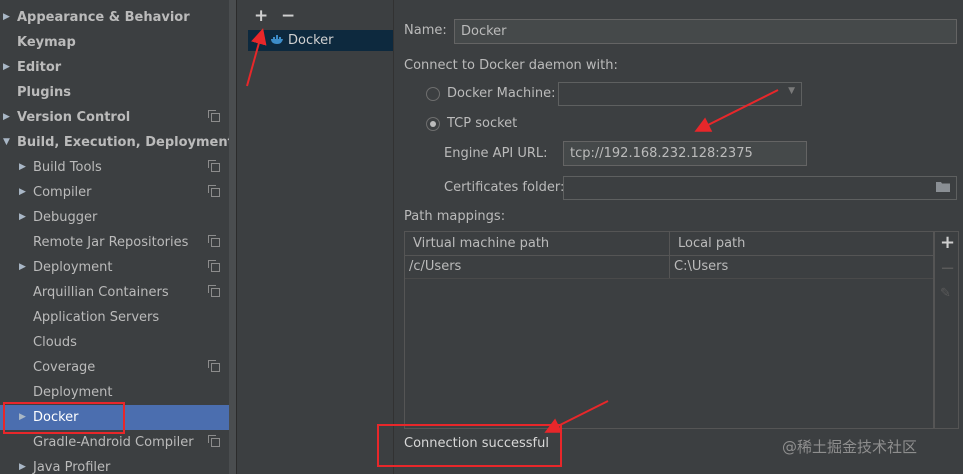  I want to click on sidebar-item: Clouds, so click(118, 342).